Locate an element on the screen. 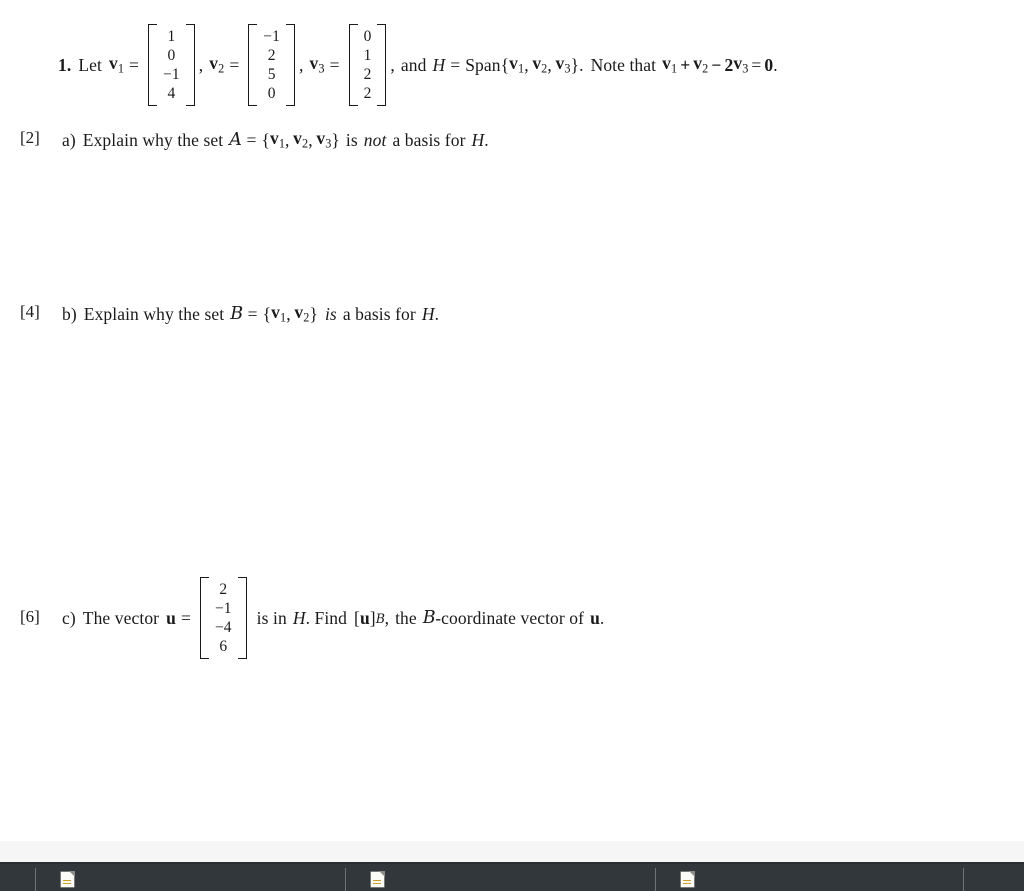 This screenshot has width=1024, height=891. span-open-brace: { is located at coordinates (505, 64).